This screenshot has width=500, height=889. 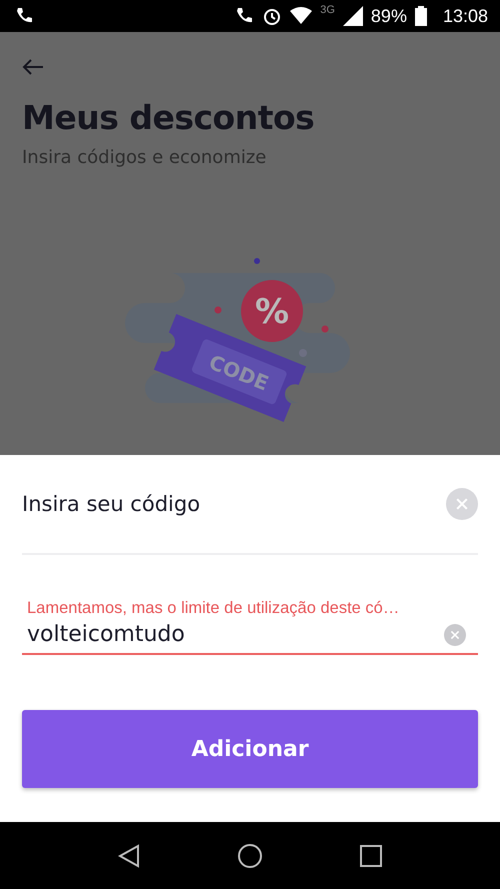 What do you see at coordinates (33, 67) in the screenshot?
I see `back-arrow-icon` at bounding box center [33, 67].